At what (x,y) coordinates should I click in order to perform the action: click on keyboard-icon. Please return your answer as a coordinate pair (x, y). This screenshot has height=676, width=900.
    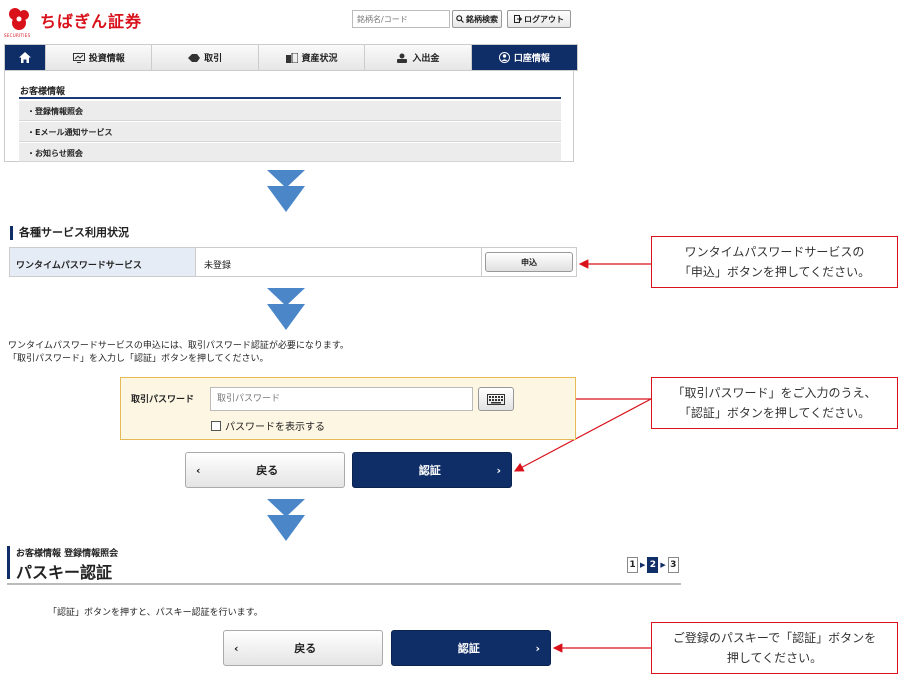
    Looking at the image, I should click on (496, 399).